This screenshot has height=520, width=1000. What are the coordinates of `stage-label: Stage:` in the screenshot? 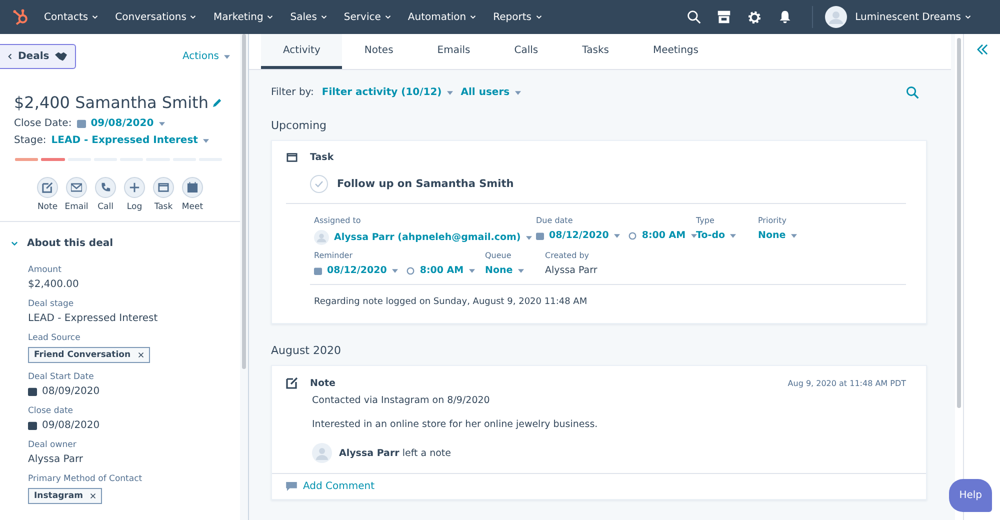 It's located at (30, 140).